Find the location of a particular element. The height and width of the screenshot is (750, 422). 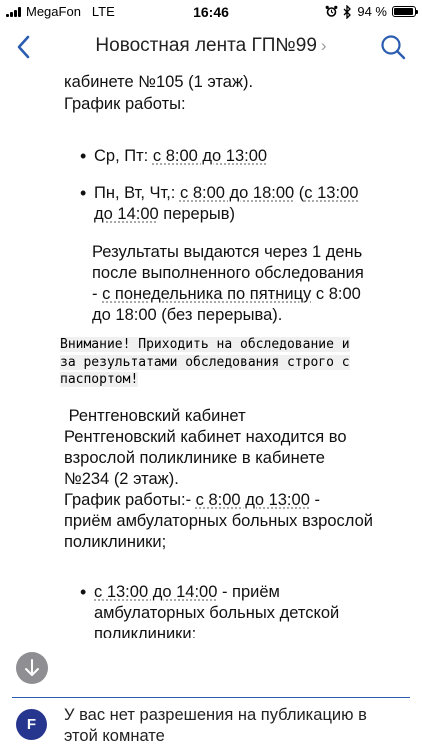

chevron-left-icon is located at coordinates (23, 47).